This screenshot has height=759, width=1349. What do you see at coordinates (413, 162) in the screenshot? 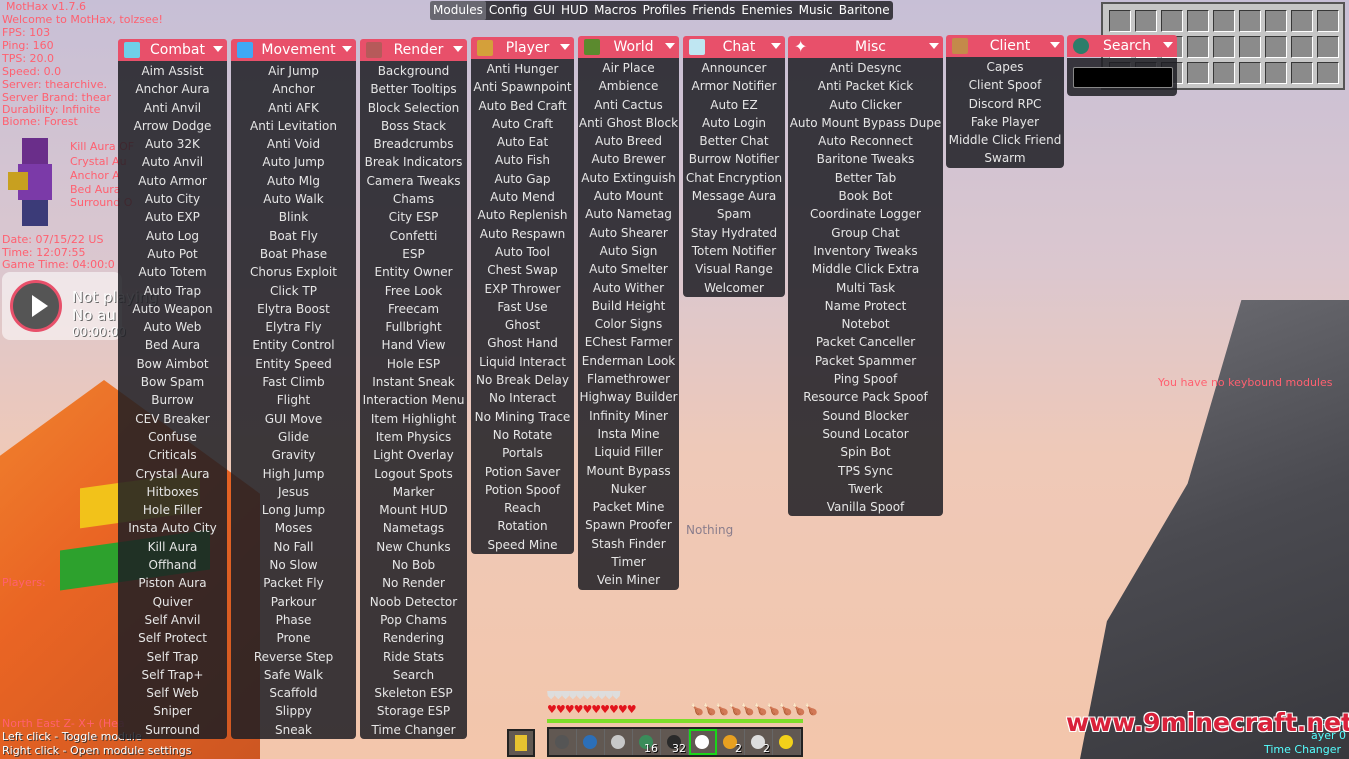
I see `module-item: Break Indicators` at bounding box center [413, 162].